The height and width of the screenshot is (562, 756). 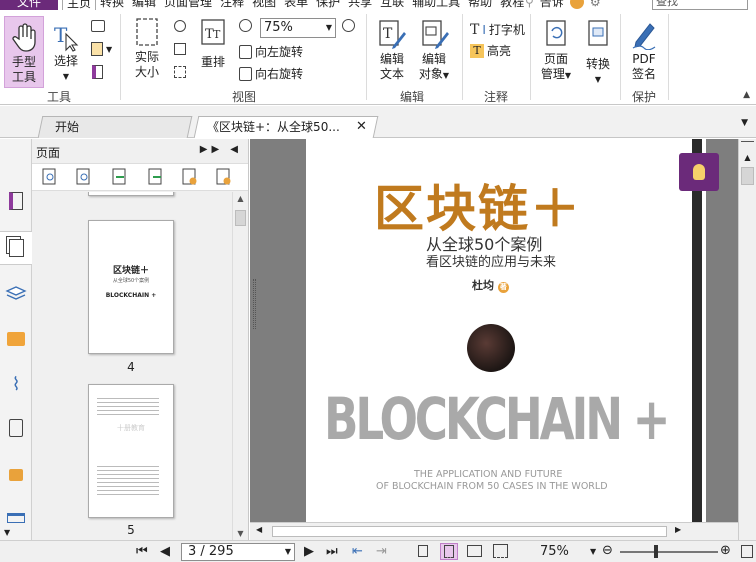 I want to click on next-page-icon: ▶, so click(x=309, y=551).